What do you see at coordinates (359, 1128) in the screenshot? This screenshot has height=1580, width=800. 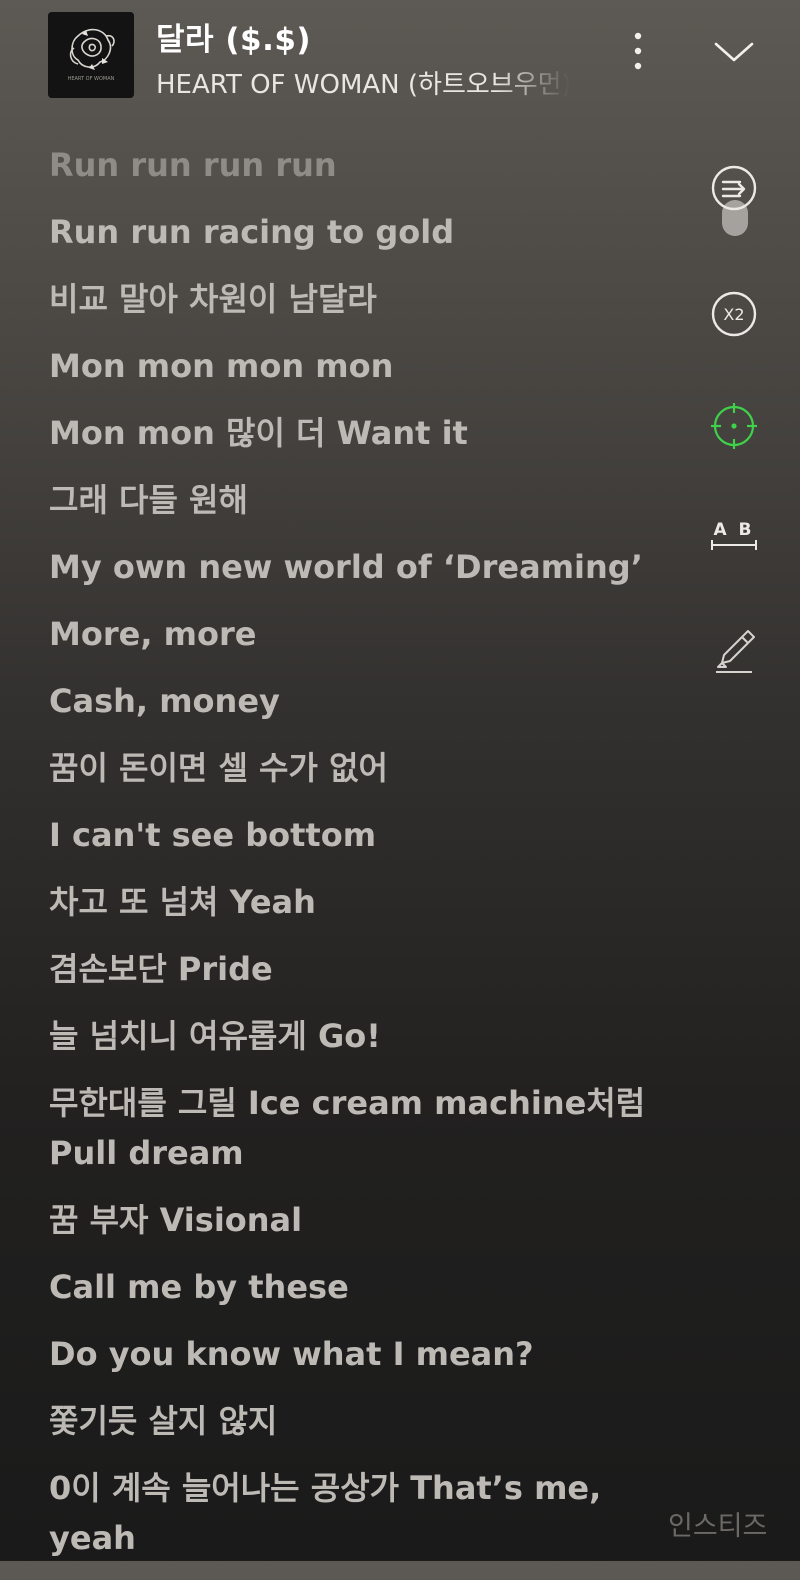 I see `lyric-line: 무한대를 그릴 Ice cream machine처럼 Pull dream` at bounding box center [359, 1128].